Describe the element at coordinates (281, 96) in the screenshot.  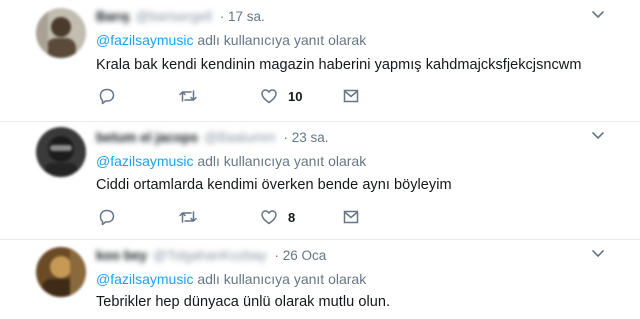
I see `like-button: 10` at that location.